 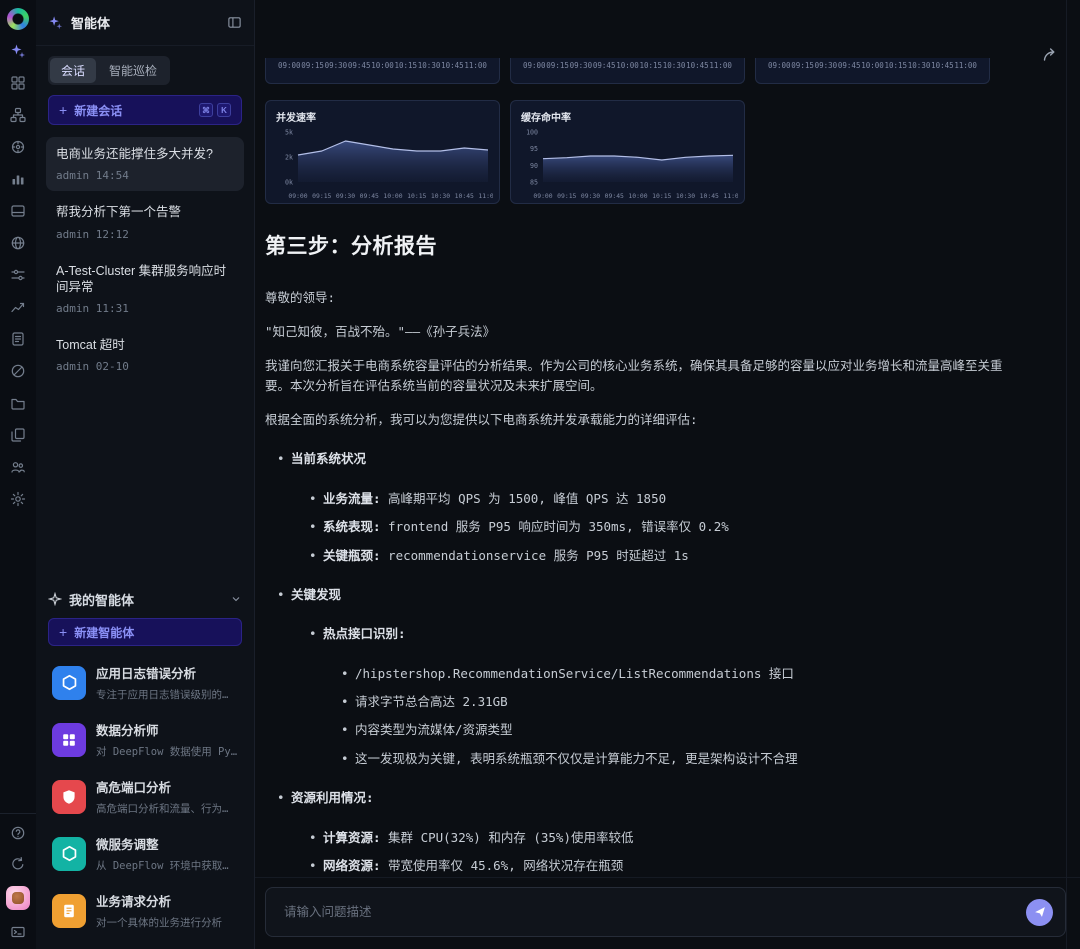 What do you see at coordinates (18, 179) in the screenshot?
I see `bar-chart-icon` at bounding box center [18, 179].